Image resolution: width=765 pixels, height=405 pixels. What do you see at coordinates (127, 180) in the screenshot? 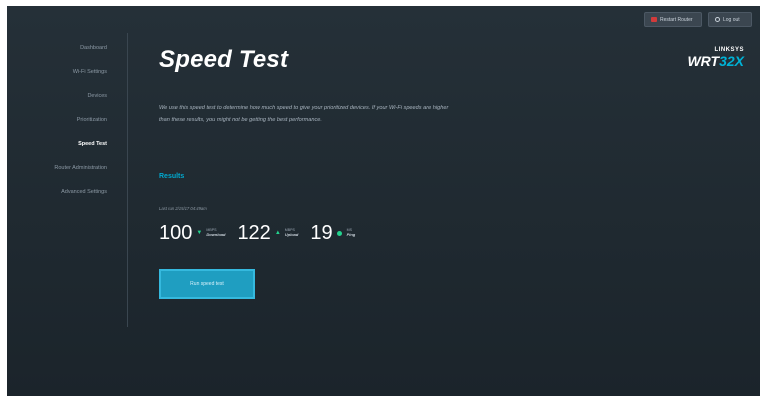
I see `sidebar-divider` at bounding box center [127, 180].